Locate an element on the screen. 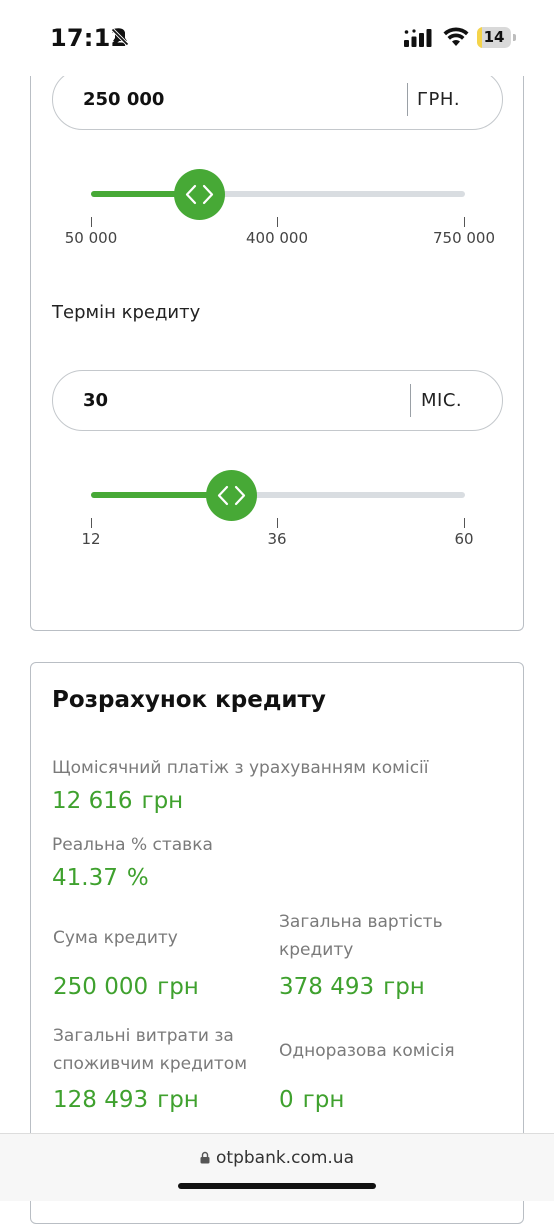 The width and height of the screenshot is (554, 1224). one-time-fee-unit: грн is located at coordinates (323, 1100).